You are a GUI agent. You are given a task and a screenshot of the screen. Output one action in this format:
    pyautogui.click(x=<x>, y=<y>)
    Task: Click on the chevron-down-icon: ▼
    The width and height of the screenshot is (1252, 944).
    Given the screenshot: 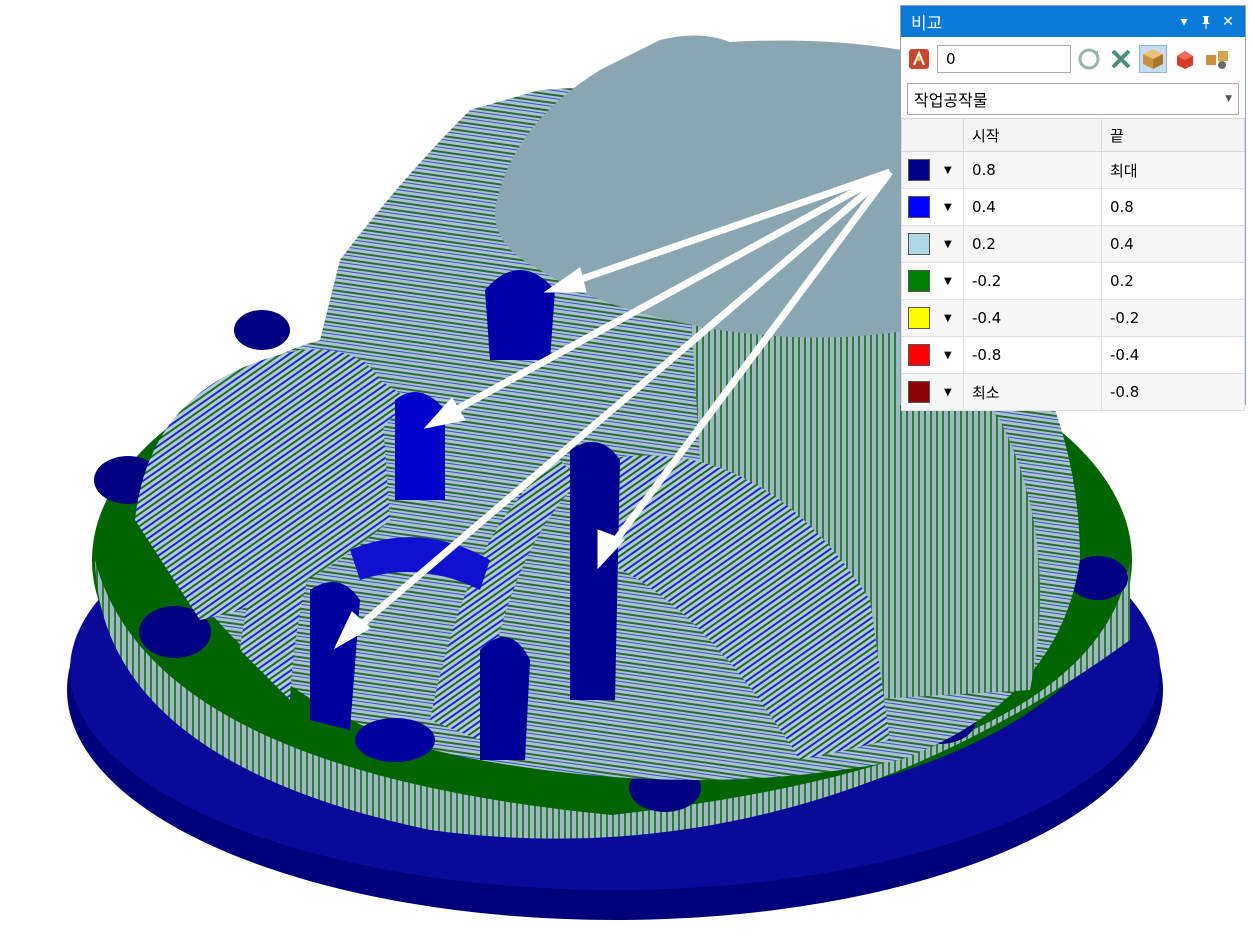 What is the action you would take?
    pyautogui.click(x=1228, y=99)
    